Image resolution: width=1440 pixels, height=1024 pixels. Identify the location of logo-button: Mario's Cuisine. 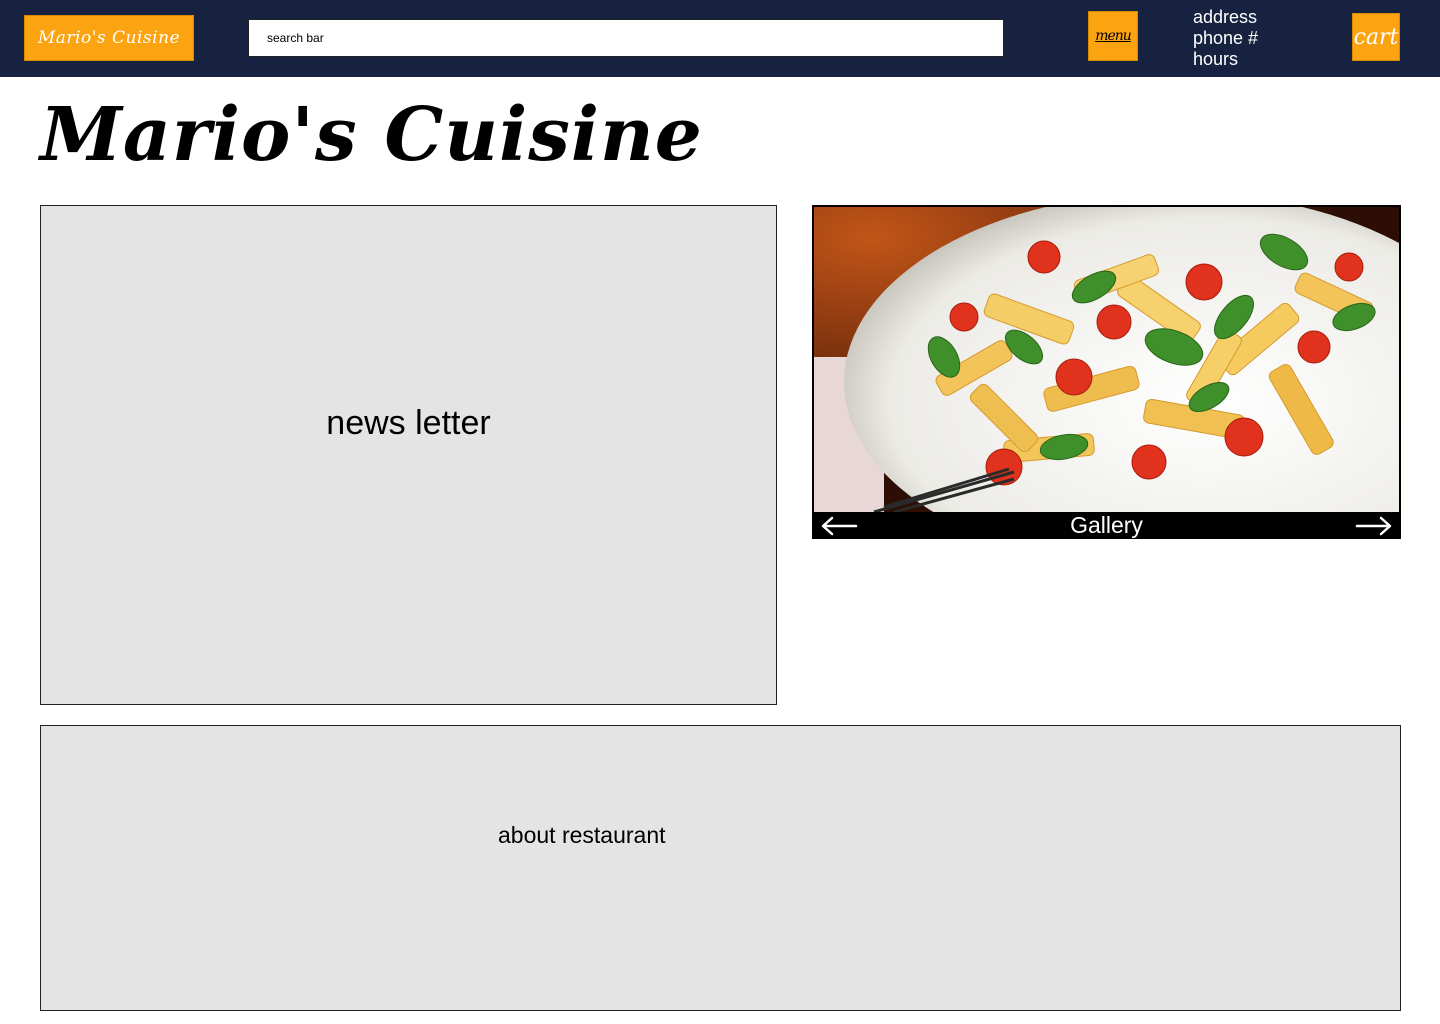
(109, 38).